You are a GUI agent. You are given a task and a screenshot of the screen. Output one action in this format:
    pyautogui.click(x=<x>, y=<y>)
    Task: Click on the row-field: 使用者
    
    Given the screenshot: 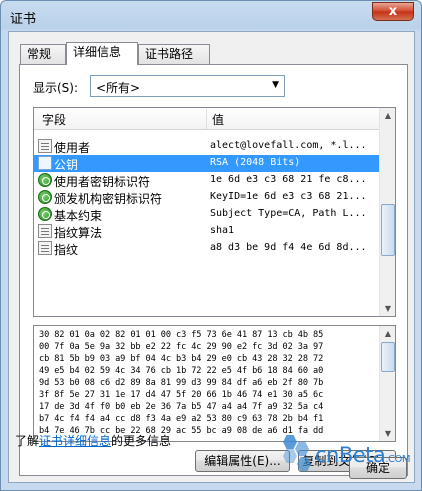 What is the action you would take?
    pyautogui.click(x=72, y=148)
    